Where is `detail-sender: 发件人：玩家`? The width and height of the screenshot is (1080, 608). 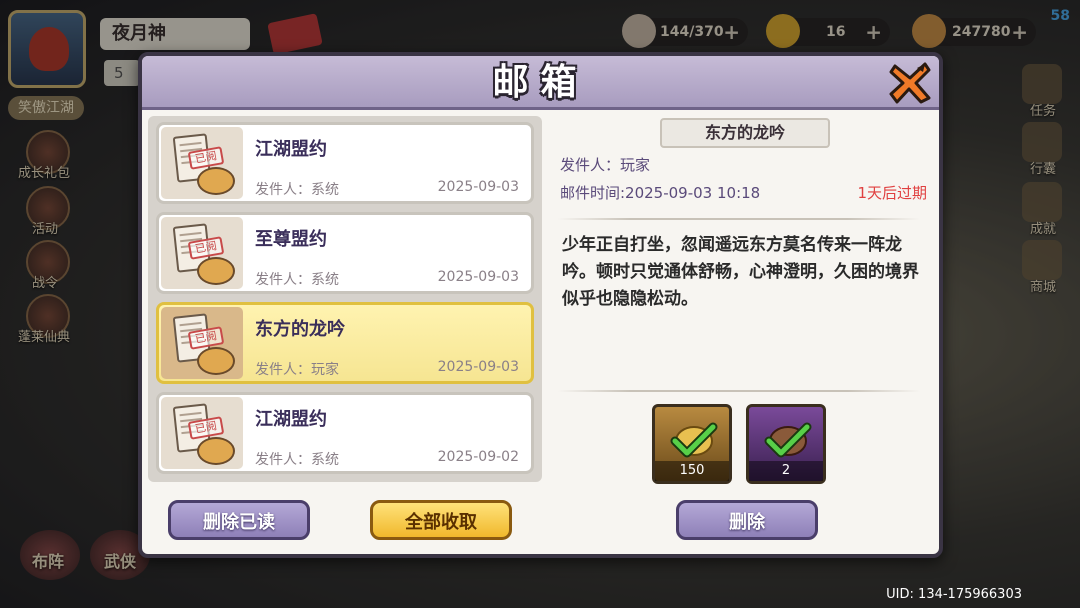 detail-sender: 发件人：玩家 is located at coordinates (605, 165).